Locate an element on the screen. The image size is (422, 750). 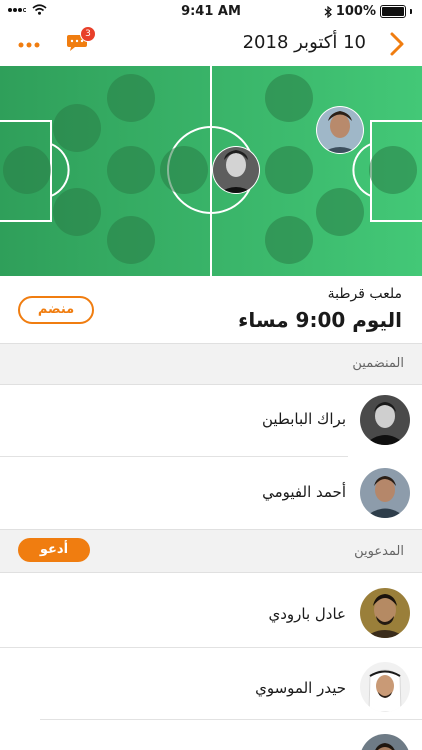
invited-player-row-2: حيدر الموسوي is located at coordinates (211, 686).